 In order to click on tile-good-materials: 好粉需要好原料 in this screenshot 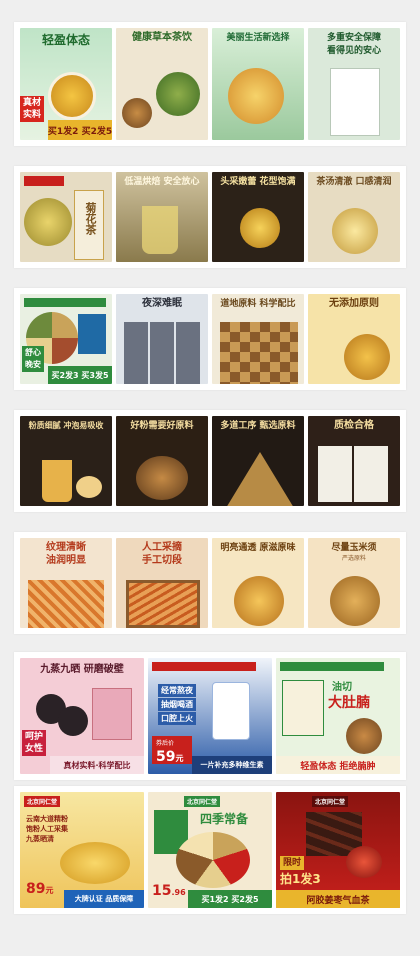, I will do `click(162, 461)`.